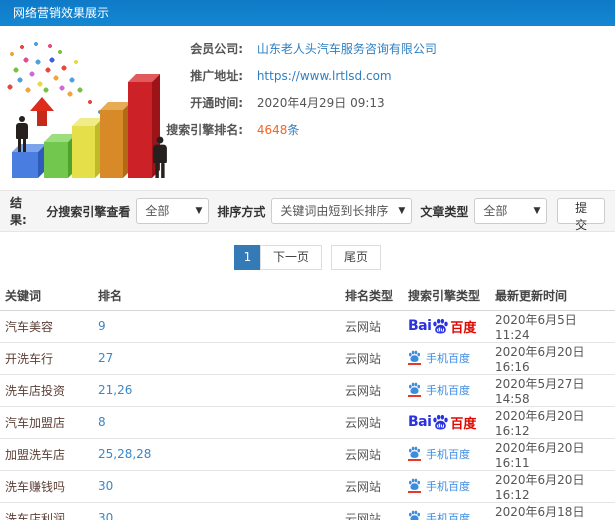 Image resolution: width=615 pixels, height=520 pixels. Describe the element at coordinates (552, 390) in the screenshot. I see `update-time-cell: 2020年5月27日 14:58` at that location.